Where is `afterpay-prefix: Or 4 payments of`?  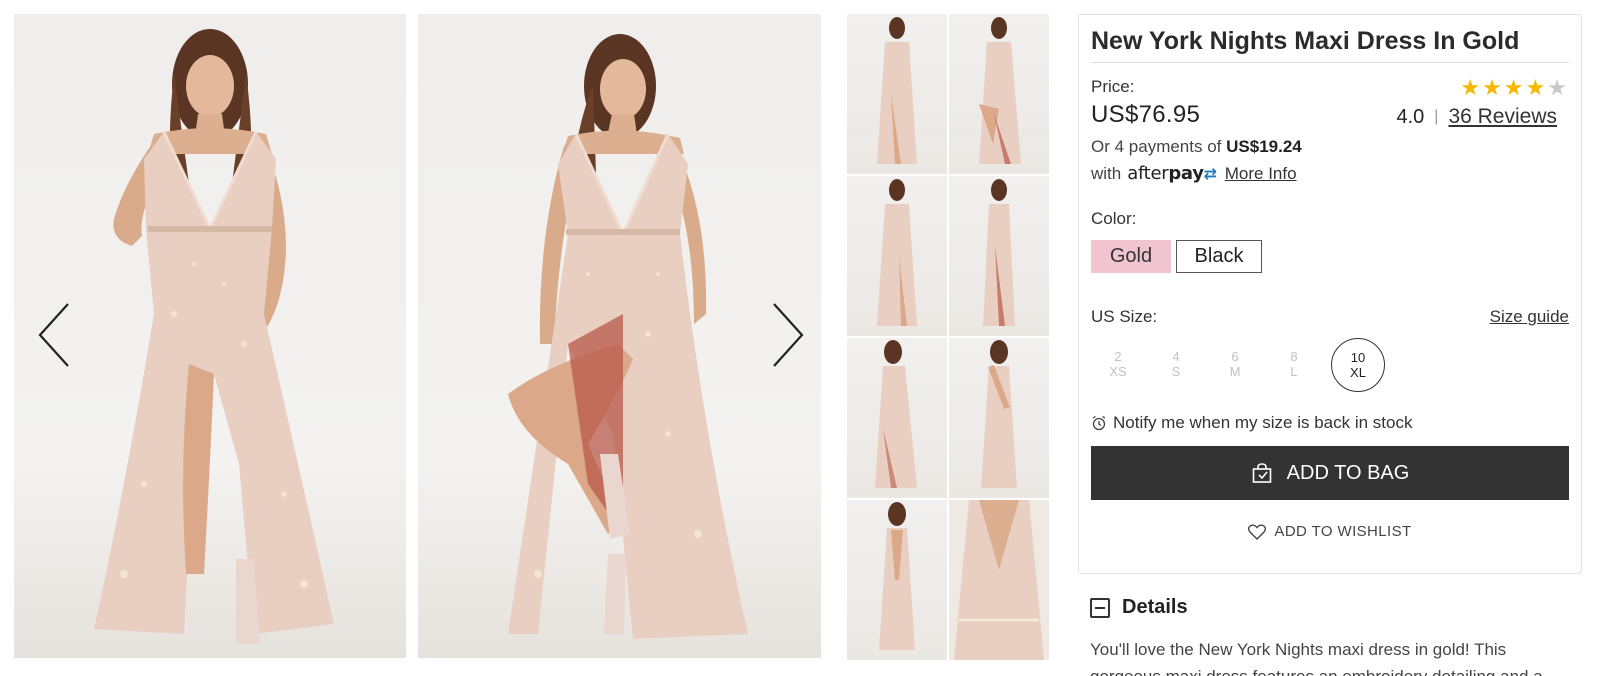 afterpay-prefix: Or 4 payments of is located at coordinates (1156, 146).